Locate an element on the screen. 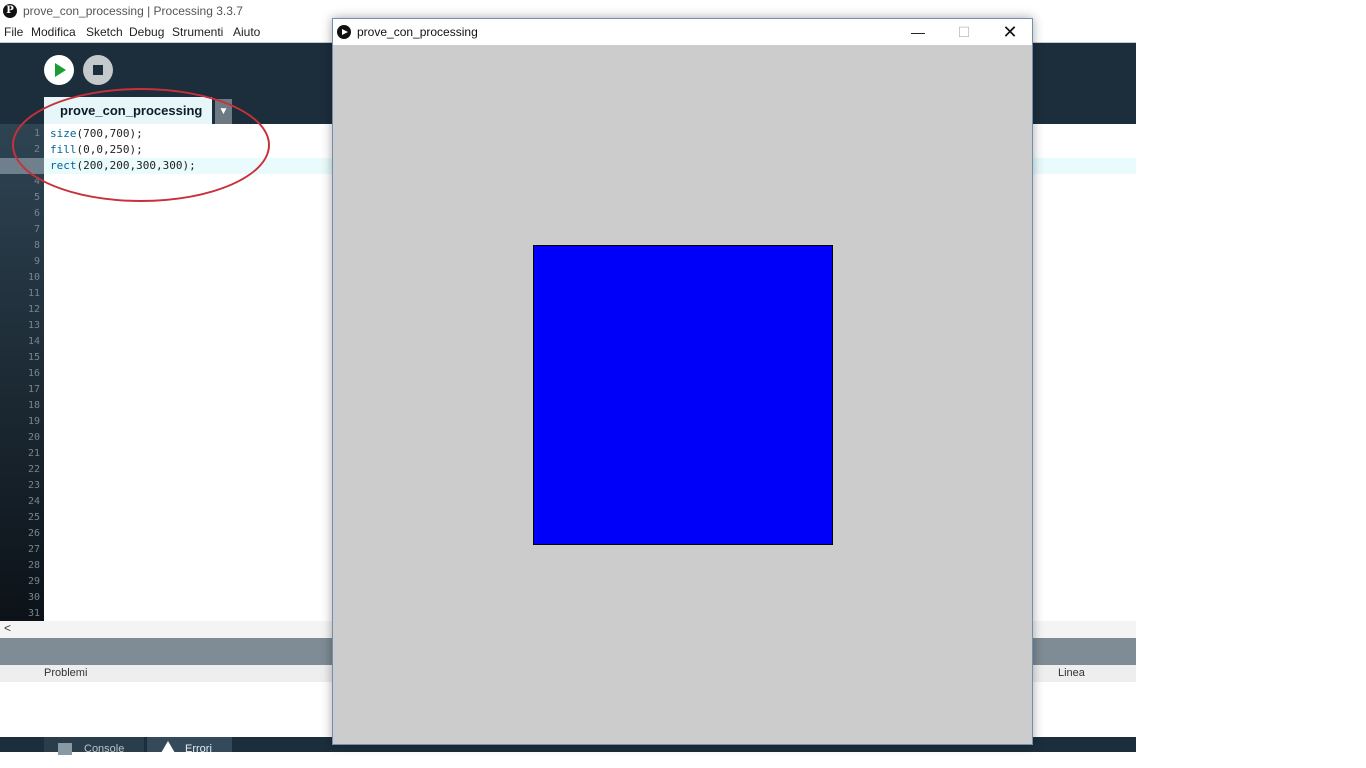 This screenshot has width=1366, height=768. menu-sketch: Sketch is located at coordinates (104, 32).